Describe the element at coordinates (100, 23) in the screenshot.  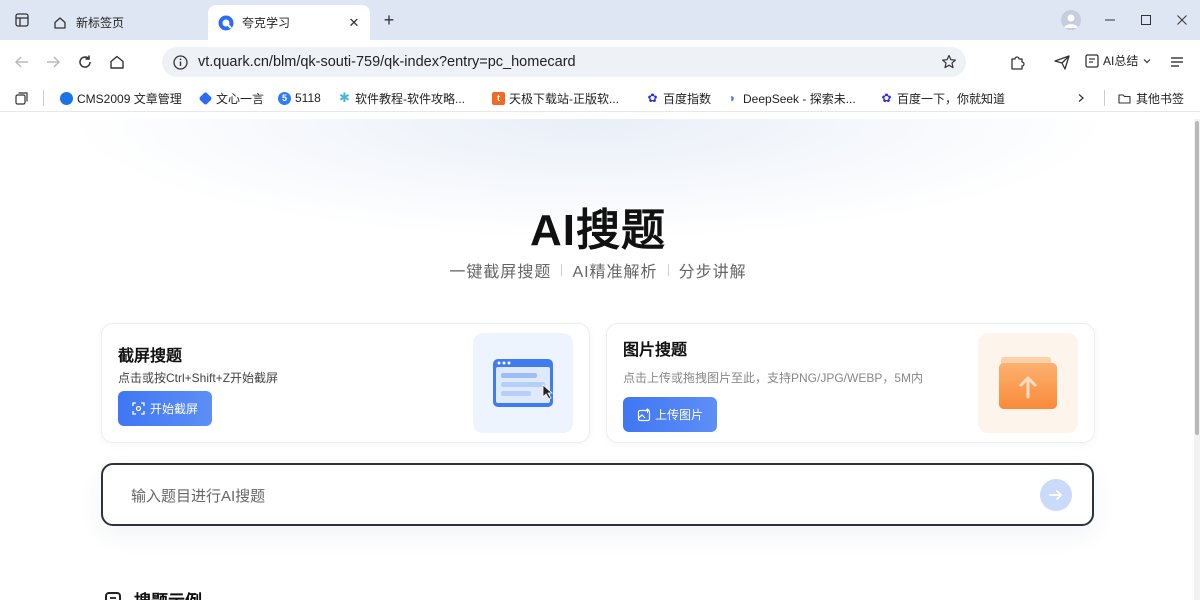
I see `tab-label: 新标签页` at that location.